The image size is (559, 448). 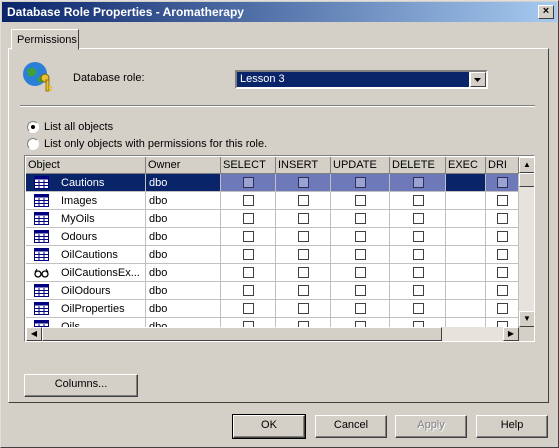 What do you see at coordinates (269, 426) in the screenshot?
I see `ok-button: OK` at bounding box center [269, 426].